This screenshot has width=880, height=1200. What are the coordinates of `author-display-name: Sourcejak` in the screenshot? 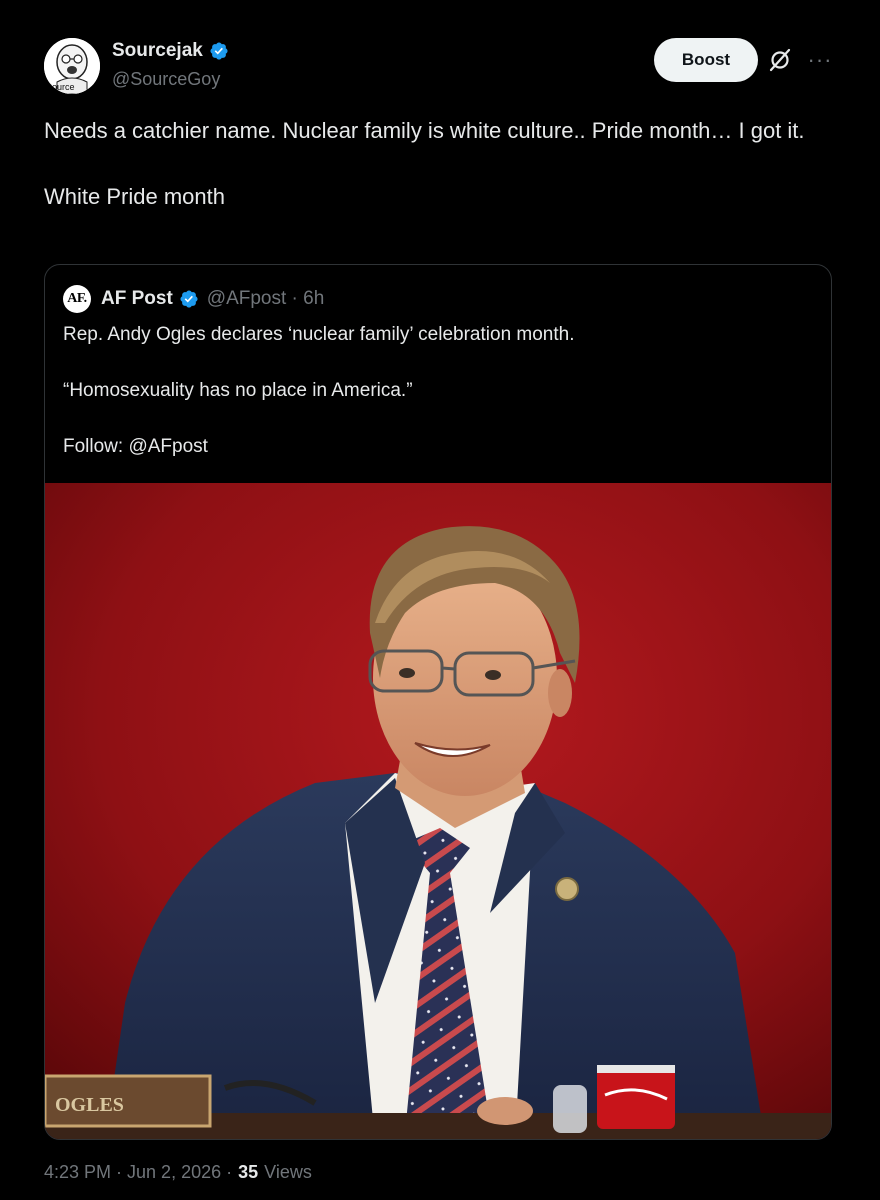 It's located at (157, 51).